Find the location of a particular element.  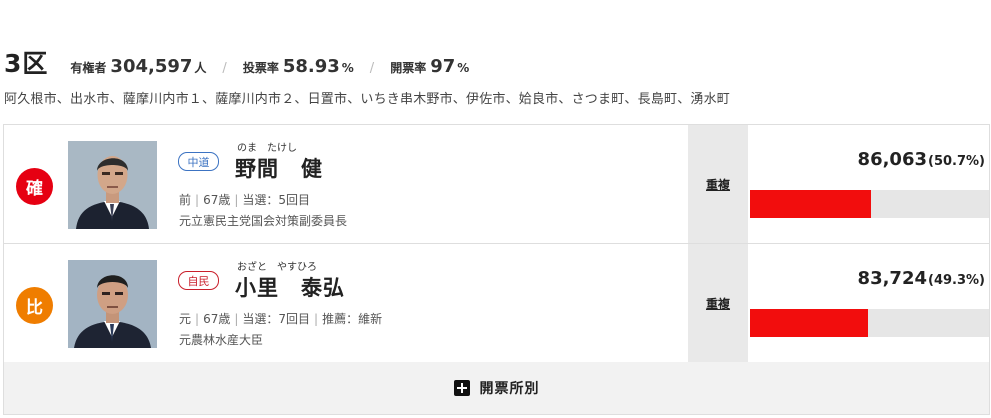

electorate-value: 304,597 is located at coordinates (151, 66).